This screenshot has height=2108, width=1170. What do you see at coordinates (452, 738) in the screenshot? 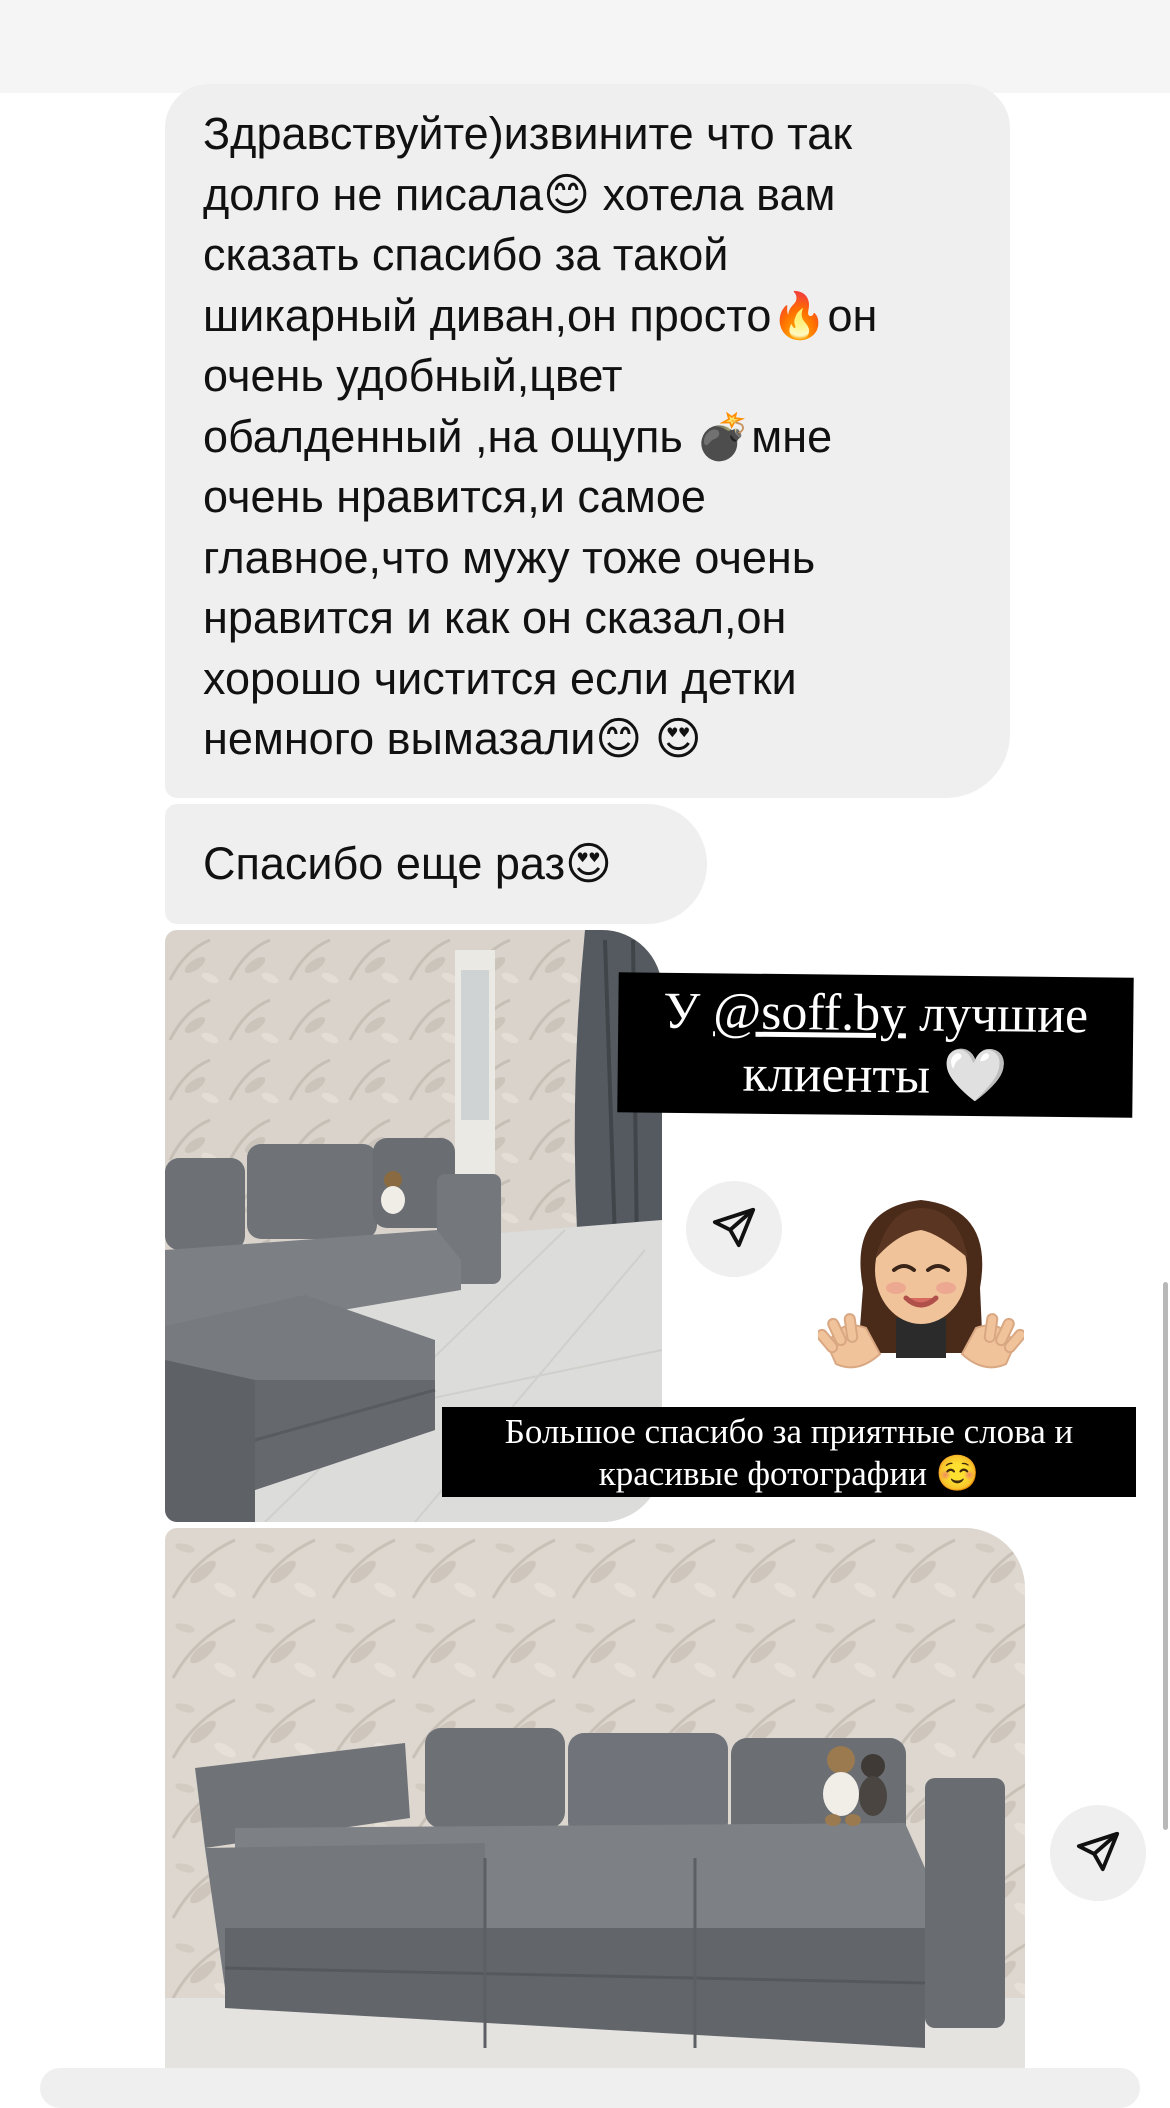
I see `message-line: немного вымазали😊 😍` at bounding box center [452, 738].